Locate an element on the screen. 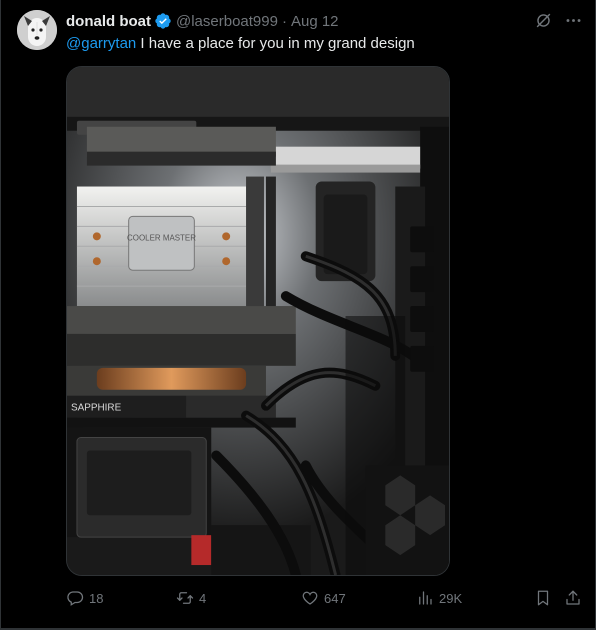  verified-badge-icon is located at coordinates (163, 21).